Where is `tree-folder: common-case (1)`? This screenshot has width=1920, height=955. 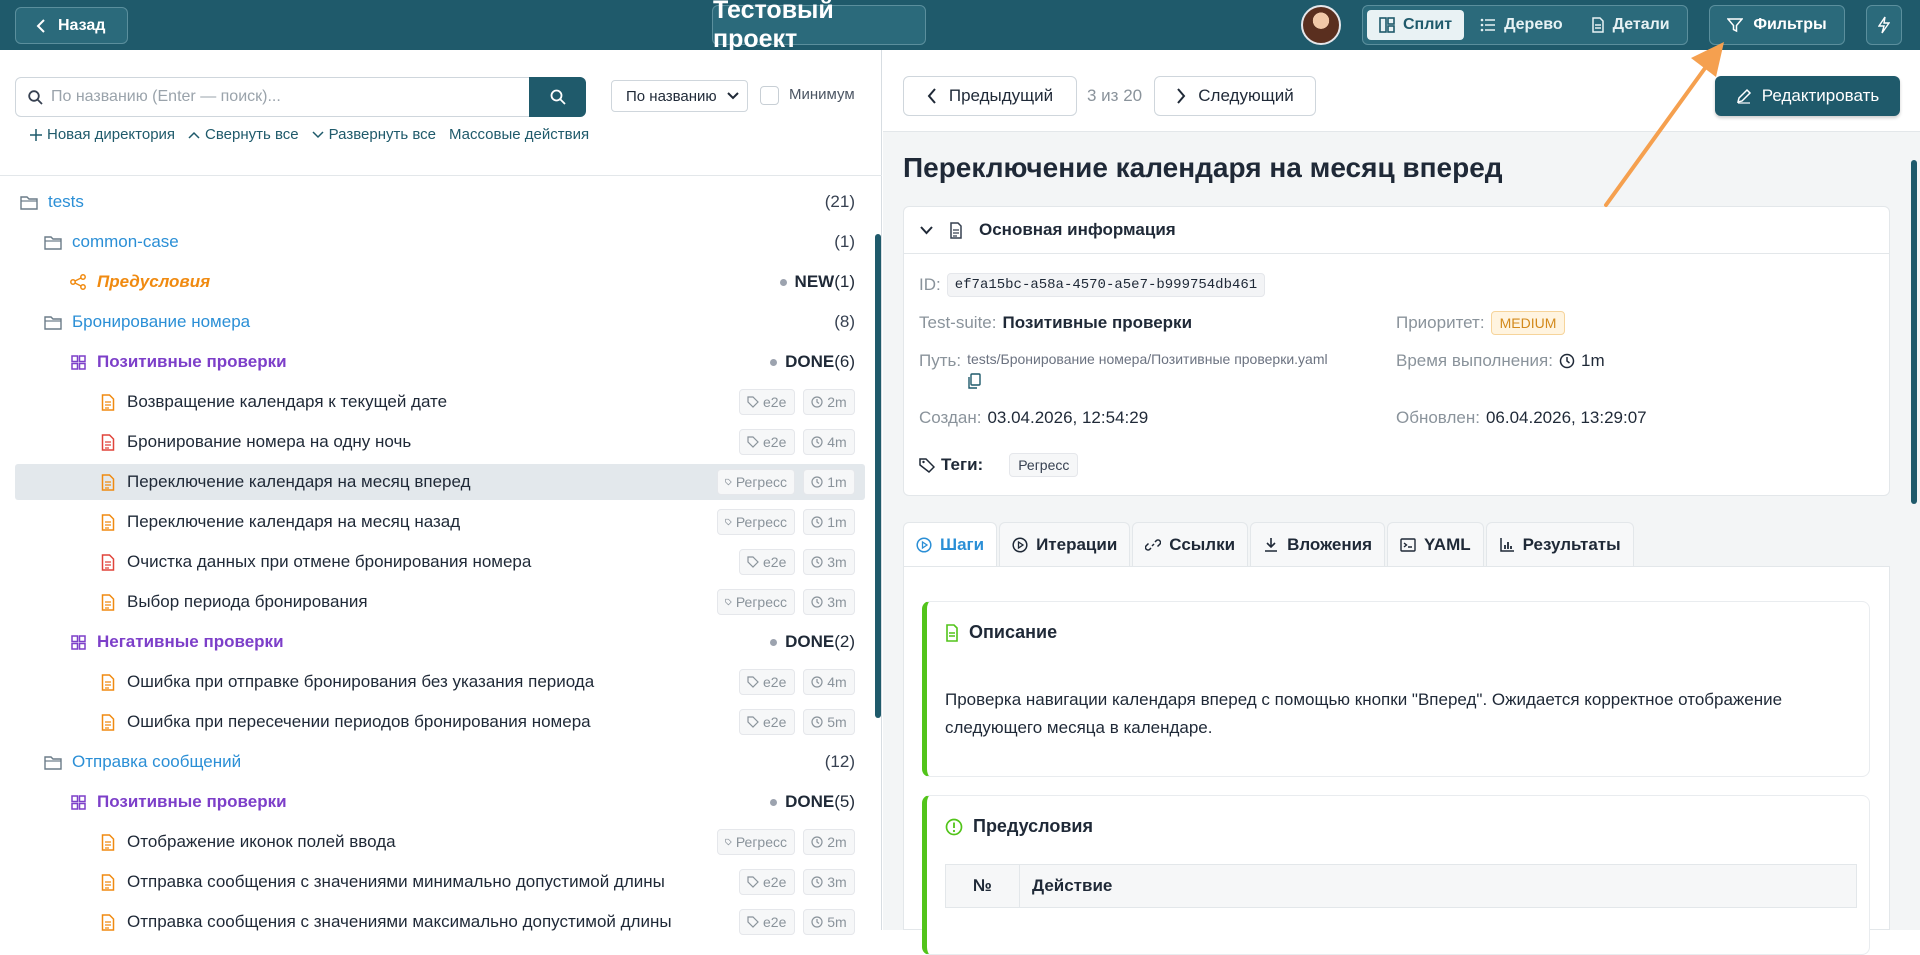 tree-folder: common-case (1) is located at coordinates (440, 242).